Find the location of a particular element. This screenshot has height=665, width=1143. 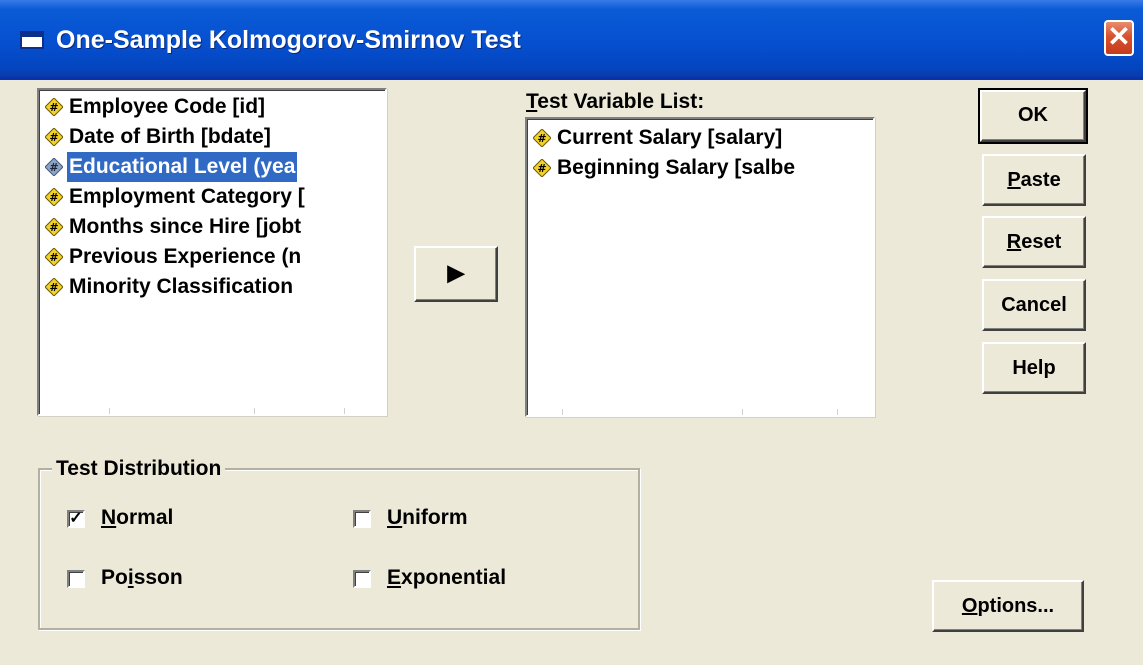

checkmark-icon: ✓ is located at coordinates (76, 518).